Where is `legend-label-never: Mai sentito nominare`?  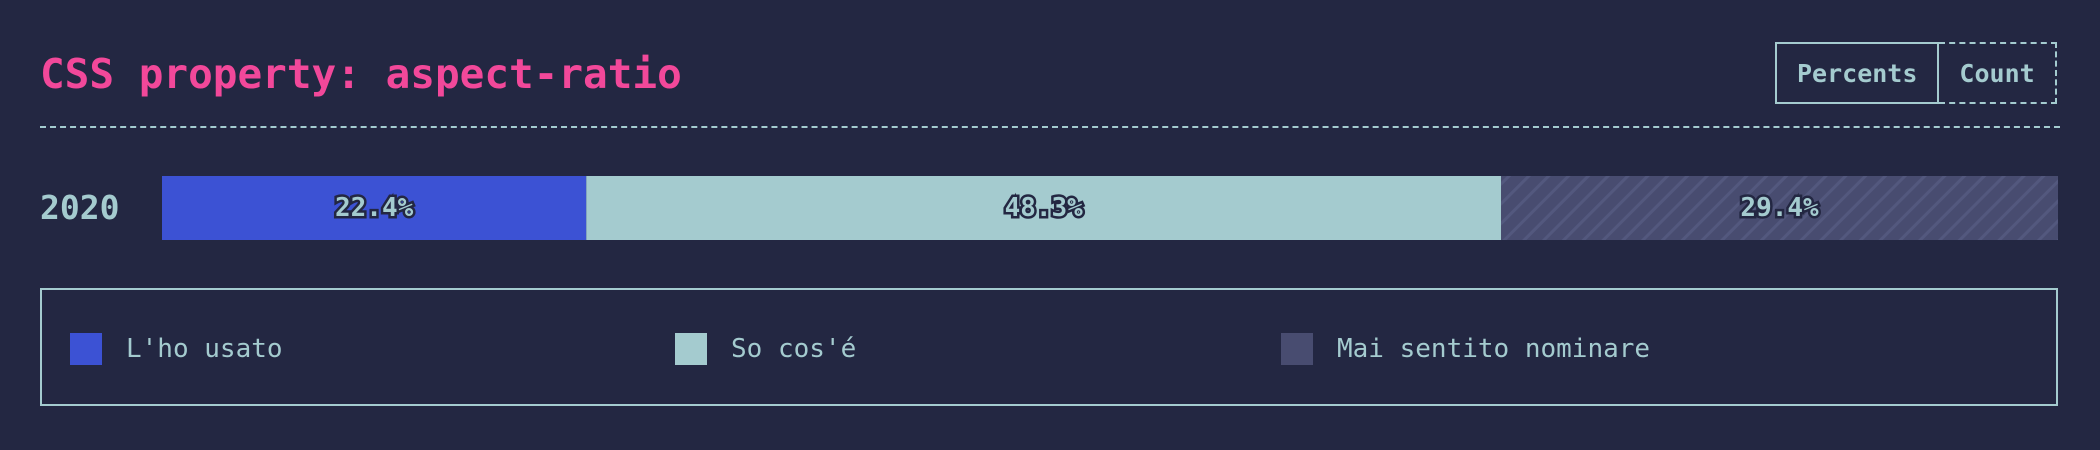 legend-label-never: Mai sentito nominare is located at coordinates (1494, 349).